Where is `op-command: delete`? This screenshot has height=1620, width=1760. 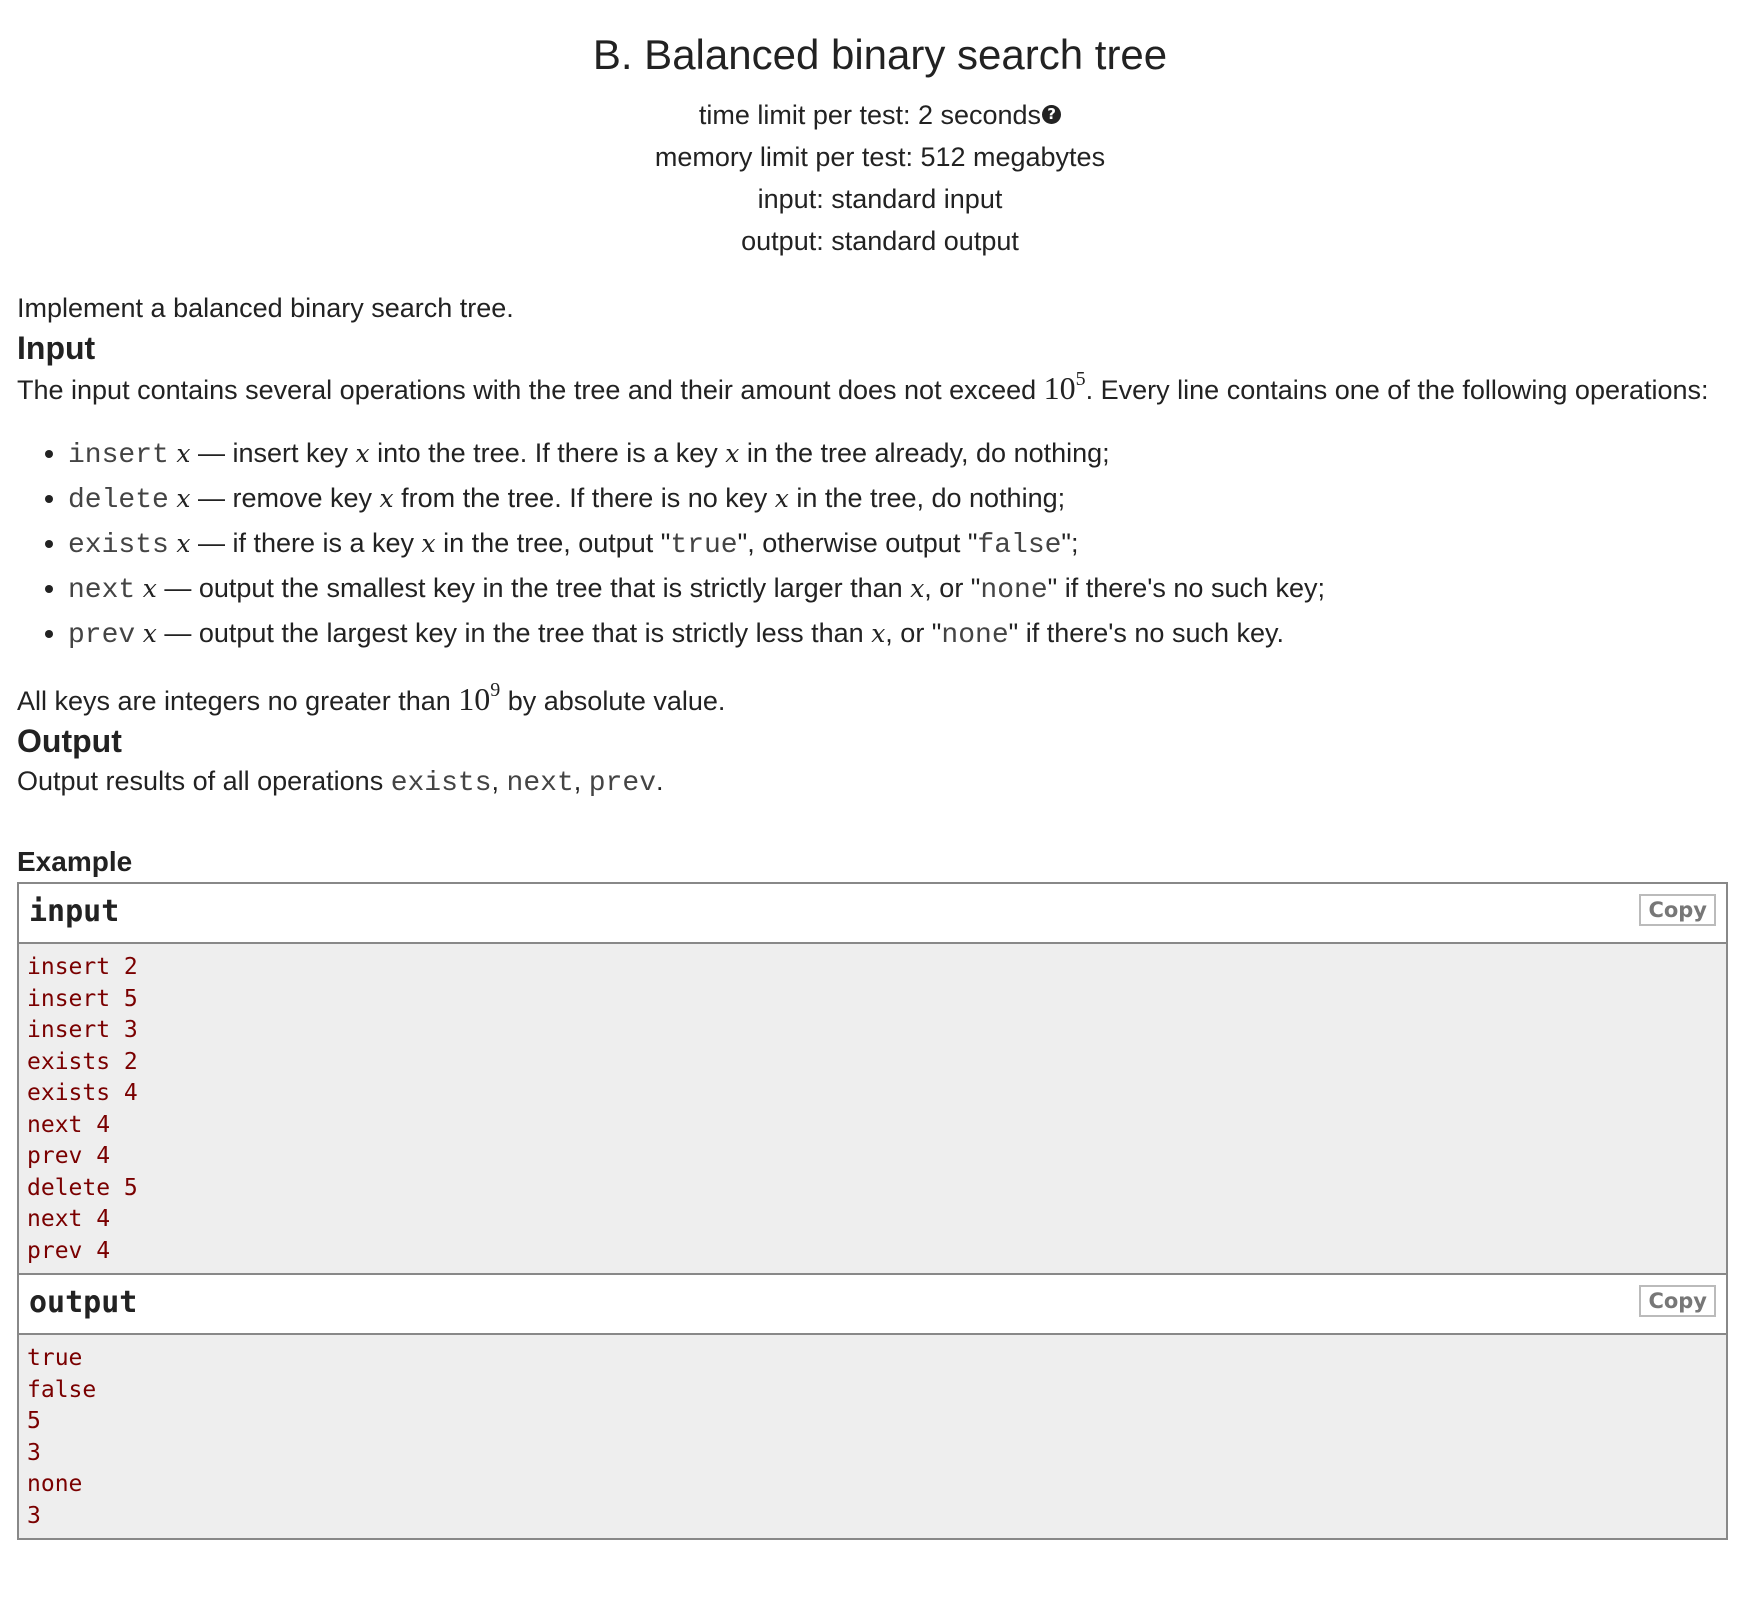 op-command: delete is located at coordinates (118, 500).